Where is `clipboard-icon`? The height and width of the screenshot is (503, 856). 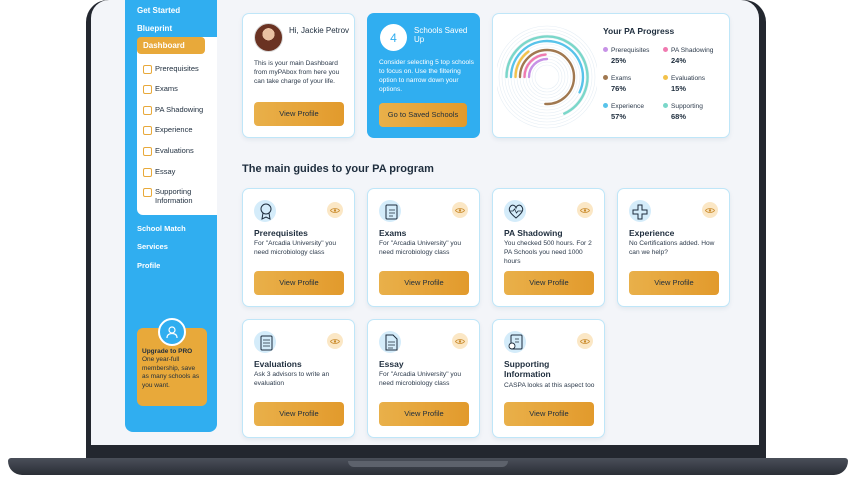 clipboard-icon is located at coordinates (390, 211).